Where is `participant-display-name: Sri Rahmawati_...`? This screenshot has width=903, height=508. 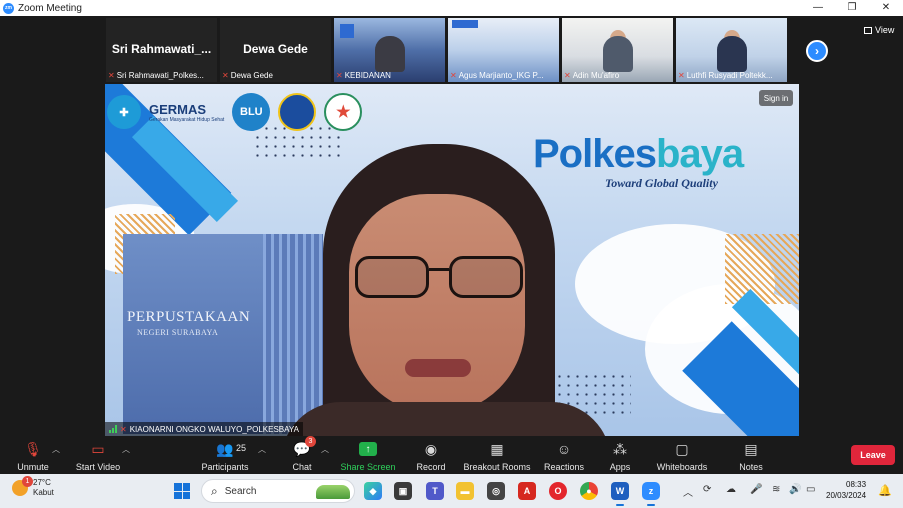
participant-display-name: Sri Rahmawati_... is located at coordinates (161, 49).